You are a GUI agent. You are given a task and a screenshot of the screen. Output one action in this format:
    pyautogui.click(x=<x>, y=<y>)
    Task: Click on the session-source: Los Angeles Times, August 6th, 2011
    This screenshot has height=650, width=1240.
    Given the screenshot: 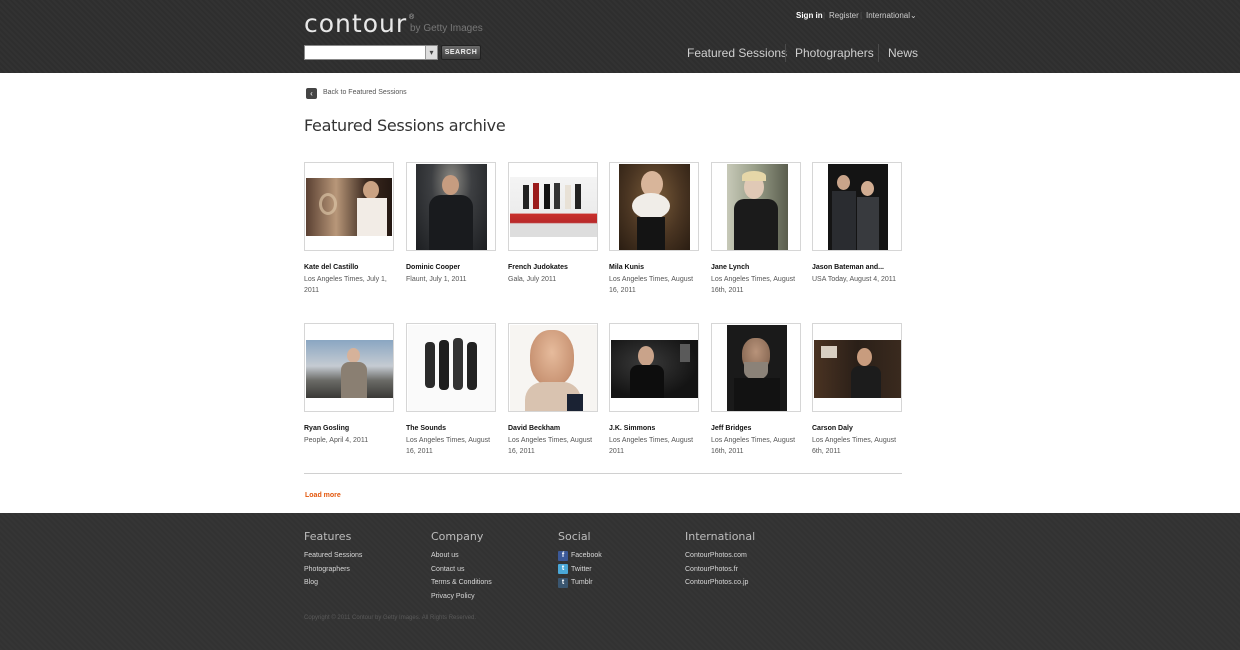 What is the action you would take?
    pyautogui.click(x=854, y=446)
    